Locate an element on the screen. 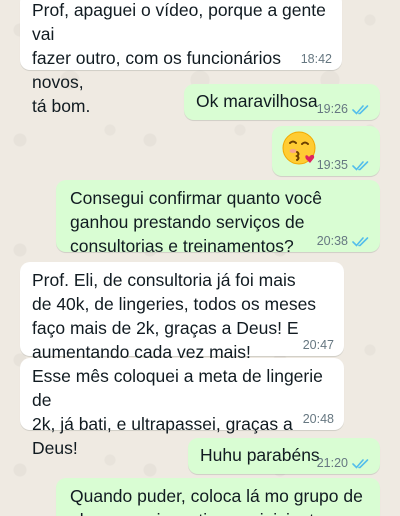 The image size is (400, 516). kiss-emoji-icon is located at coordinates (299, 148).